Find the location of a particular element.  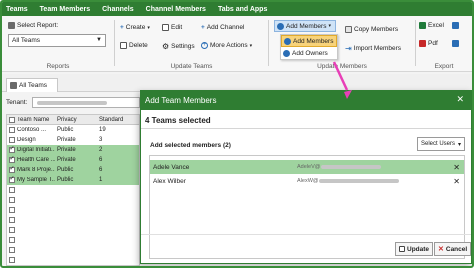

reports-group: Select Report: All Teams ▼ Reports is located at coordinates (58, 44).